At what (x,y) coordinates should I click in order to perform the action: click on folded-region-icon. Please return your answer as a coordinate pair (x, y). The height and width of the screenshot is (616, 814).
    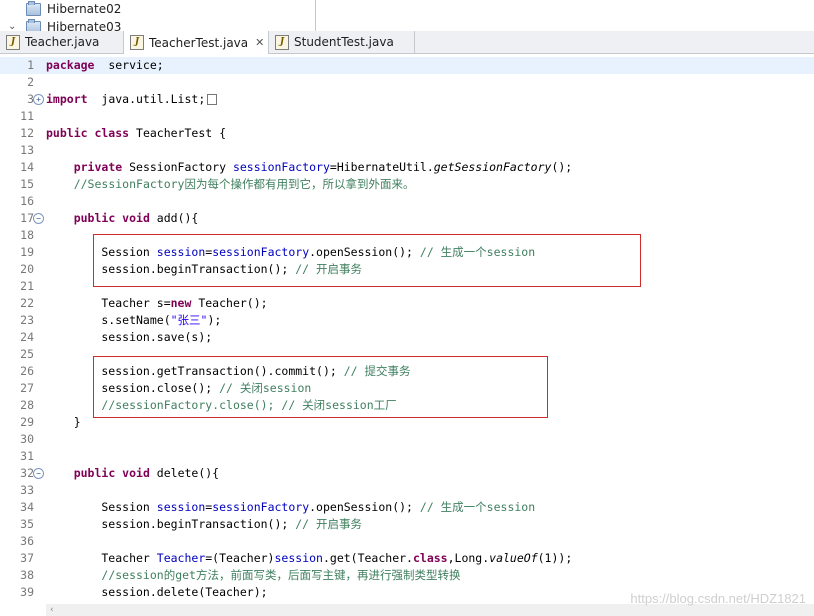
    Looking at the image, I should click on (212, 99).